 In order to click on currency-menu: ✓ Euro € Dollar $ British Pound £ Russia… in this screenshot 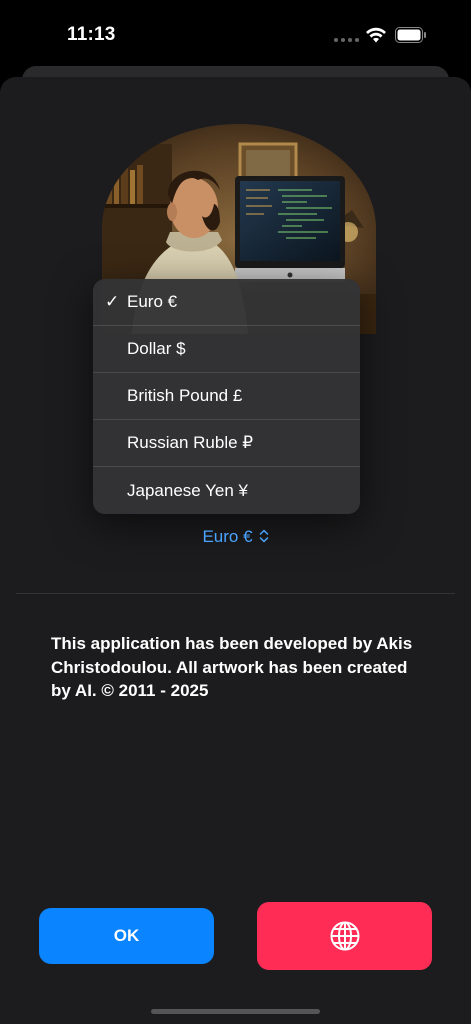, I will do `click(226, 396)`.